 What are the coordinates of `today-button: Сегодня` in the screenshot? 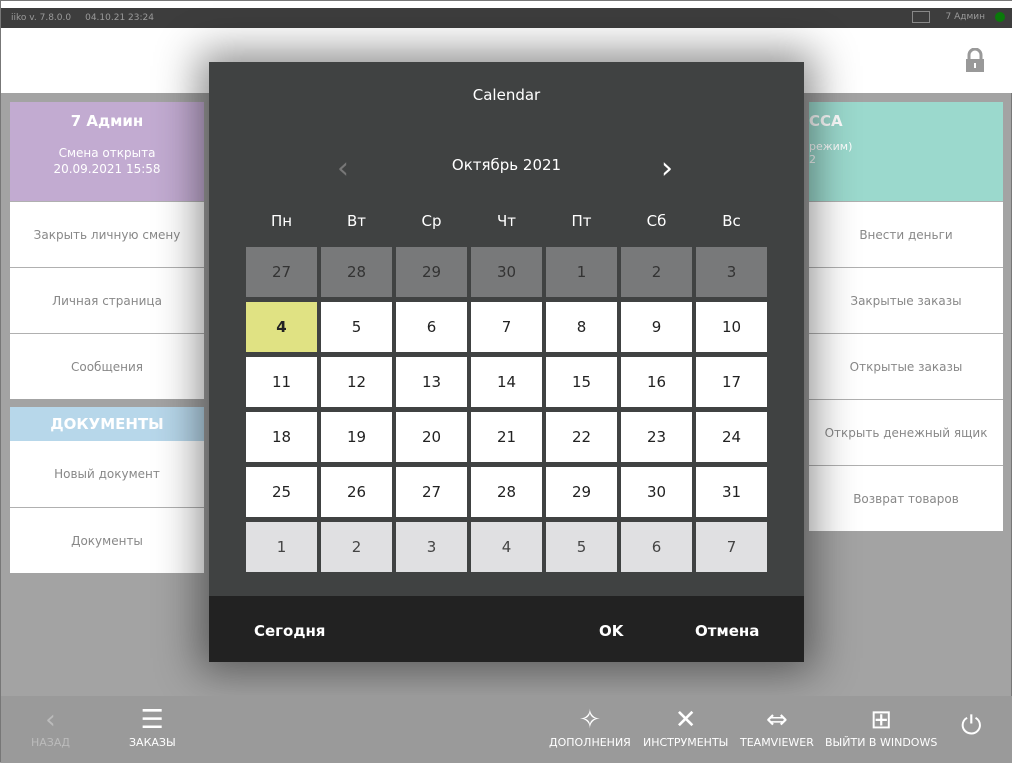 It's located at (289, 631).